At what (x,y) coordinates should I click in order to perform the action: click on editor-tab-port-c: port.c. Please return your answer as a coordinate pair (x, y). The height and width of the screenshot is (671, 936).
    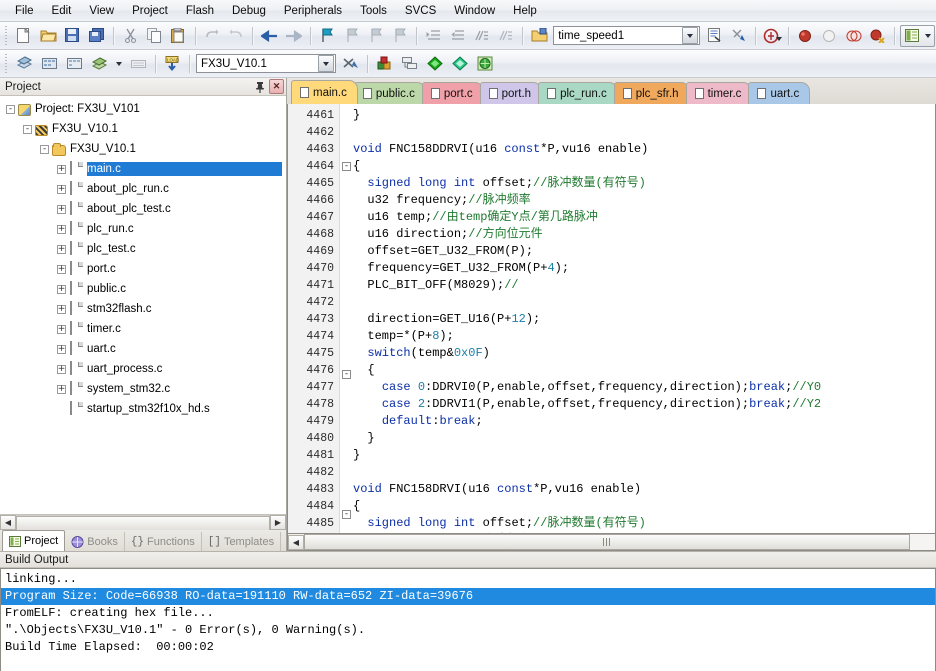
    Looking at the image, I should click on (452, 93).